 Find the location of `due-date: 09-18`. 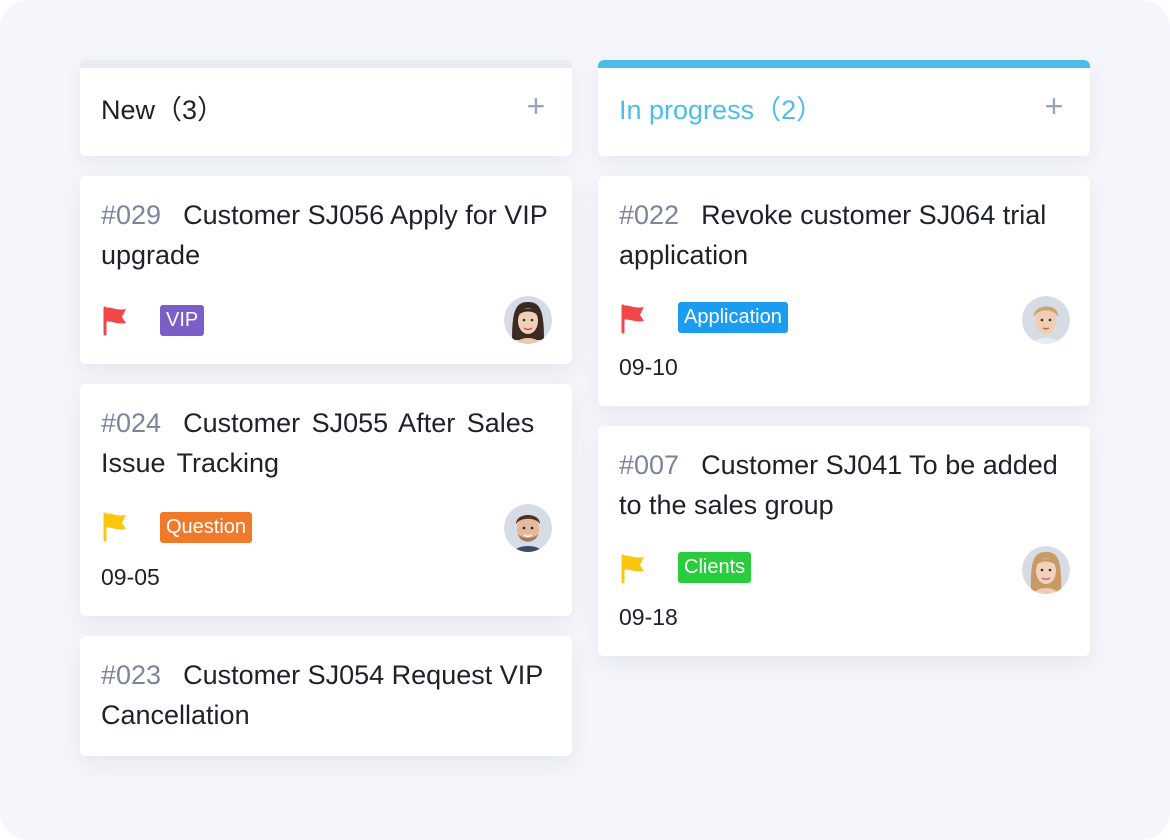

due-date: 09-18 is located at coordinates (648, 617).